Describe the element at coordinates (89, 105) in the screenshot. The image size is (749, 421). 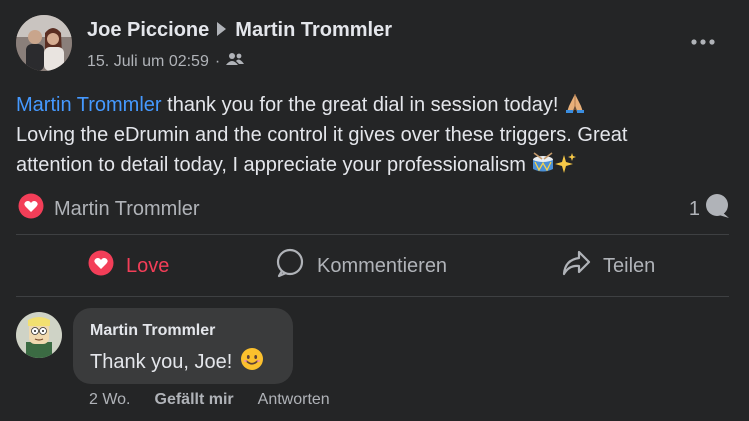
I see `mention-link: Martin Trommler` at that location.